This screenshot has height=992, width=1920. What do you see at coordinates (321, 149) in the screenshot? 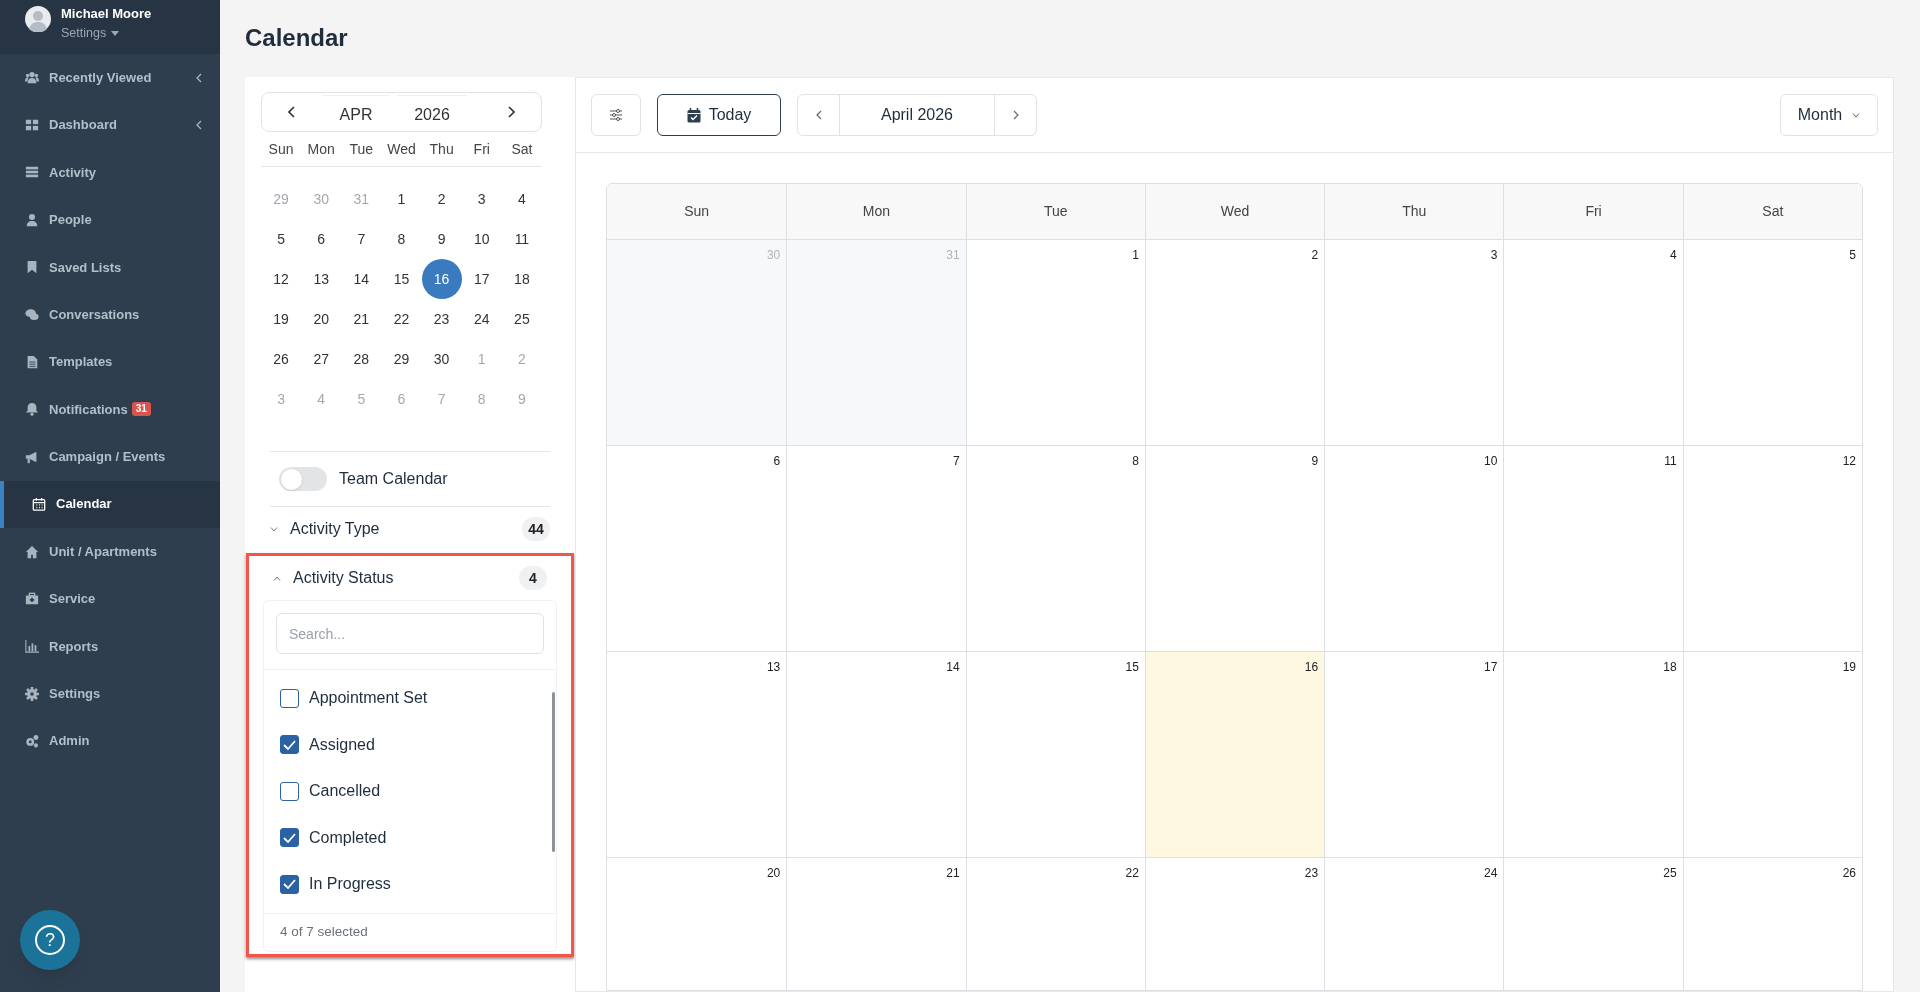
I see `weekday-label: Mon` at bounding box center [321, 149].